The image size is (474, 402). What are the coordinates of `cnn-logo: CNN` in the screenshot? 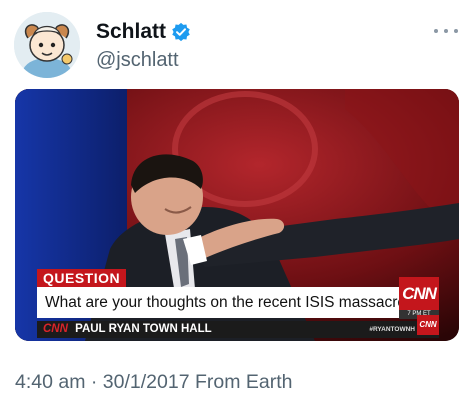 It's located at (419, 293).